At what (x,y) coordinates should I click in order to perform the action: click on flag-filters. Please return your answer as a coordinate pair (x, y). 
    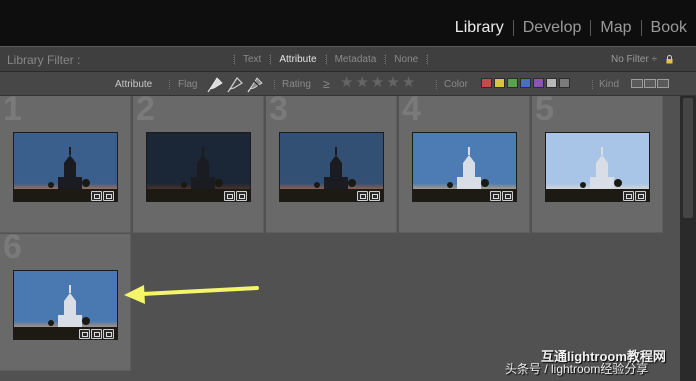
    Looking at the image, I should click on (236, 84).